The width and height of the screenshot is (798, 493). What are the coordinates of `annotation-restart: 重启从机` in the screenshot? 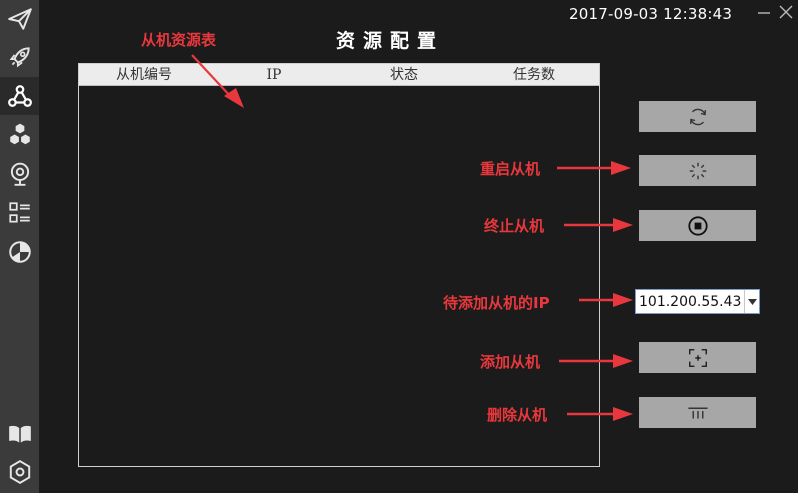 It's located at (510, 169).